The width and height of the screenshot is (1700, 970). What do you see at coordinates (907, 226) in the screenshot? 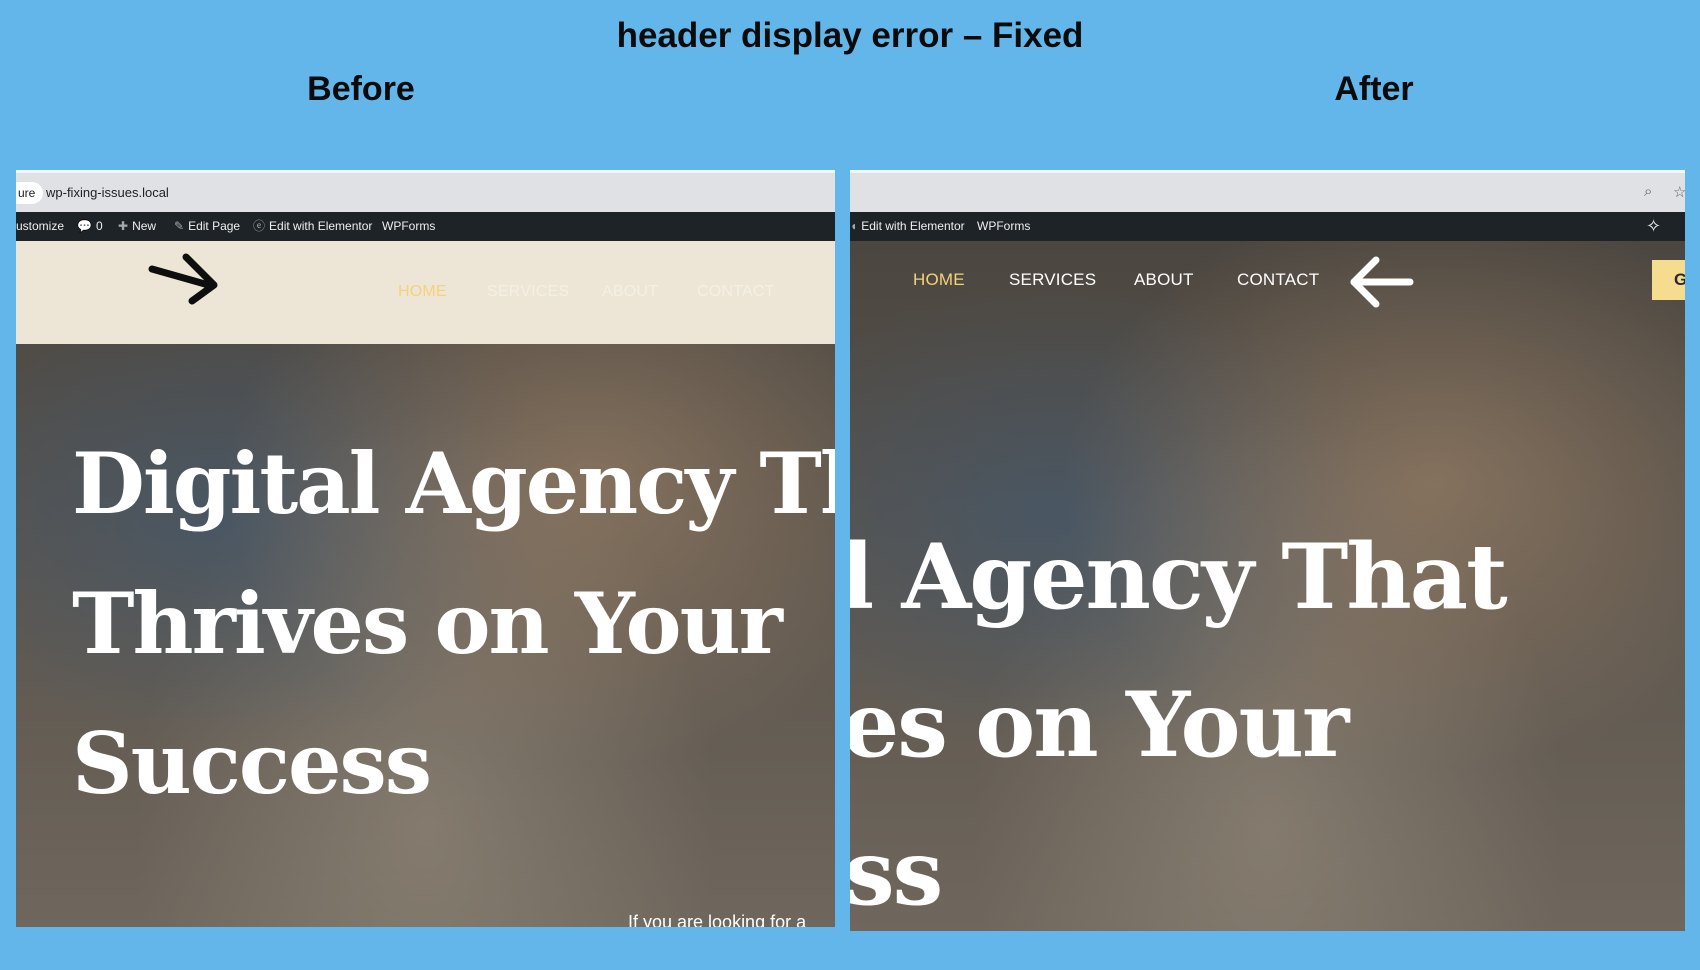
I see `admin-edit-elementor: ◖ Edit with Elementor` at bounding box center [907, 226].